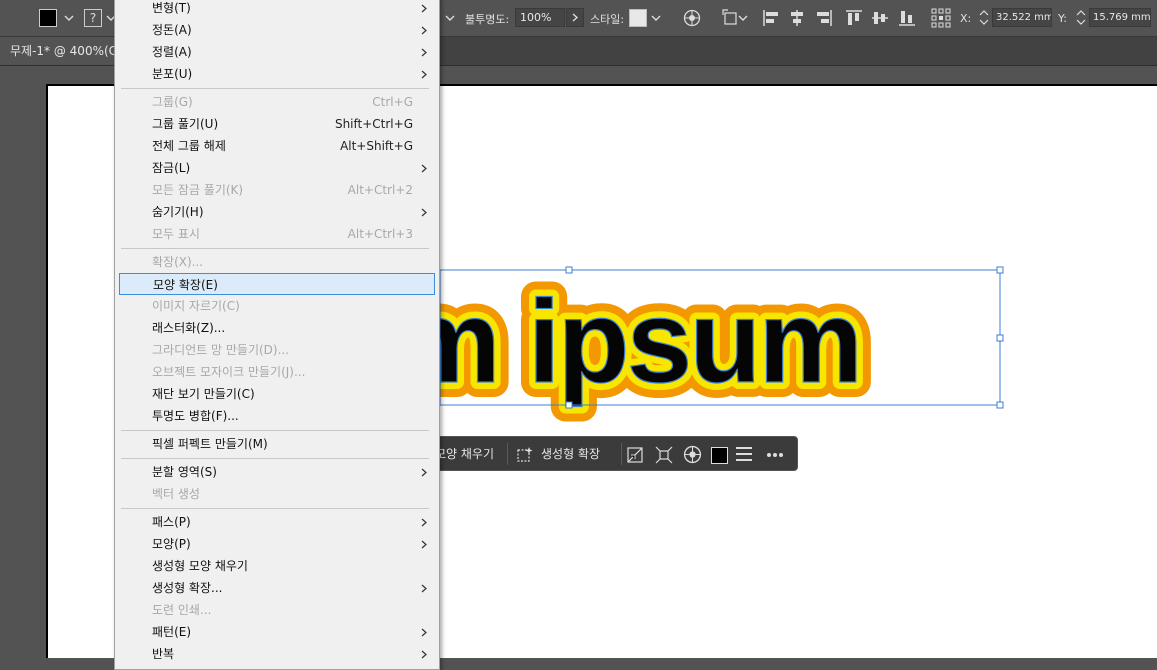 Image resolution: width=1157 pixels, height=670 pixels. Describe the element at coordinates (277, 394) in the screenshot. I see `menu-item: 재단 보기 만들기(C)` at that location.